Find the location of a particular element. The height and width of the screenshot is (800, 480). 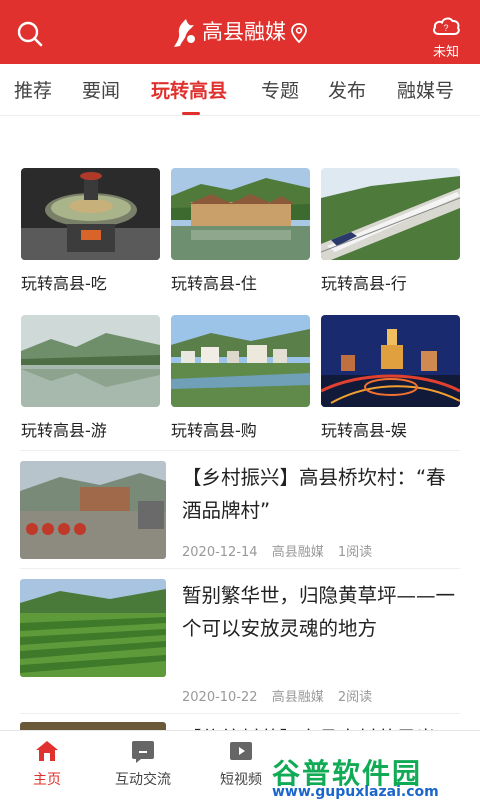

news-meta: 2020-10-22 高县融媒 2阅读 is located at coordinates (282, 695).